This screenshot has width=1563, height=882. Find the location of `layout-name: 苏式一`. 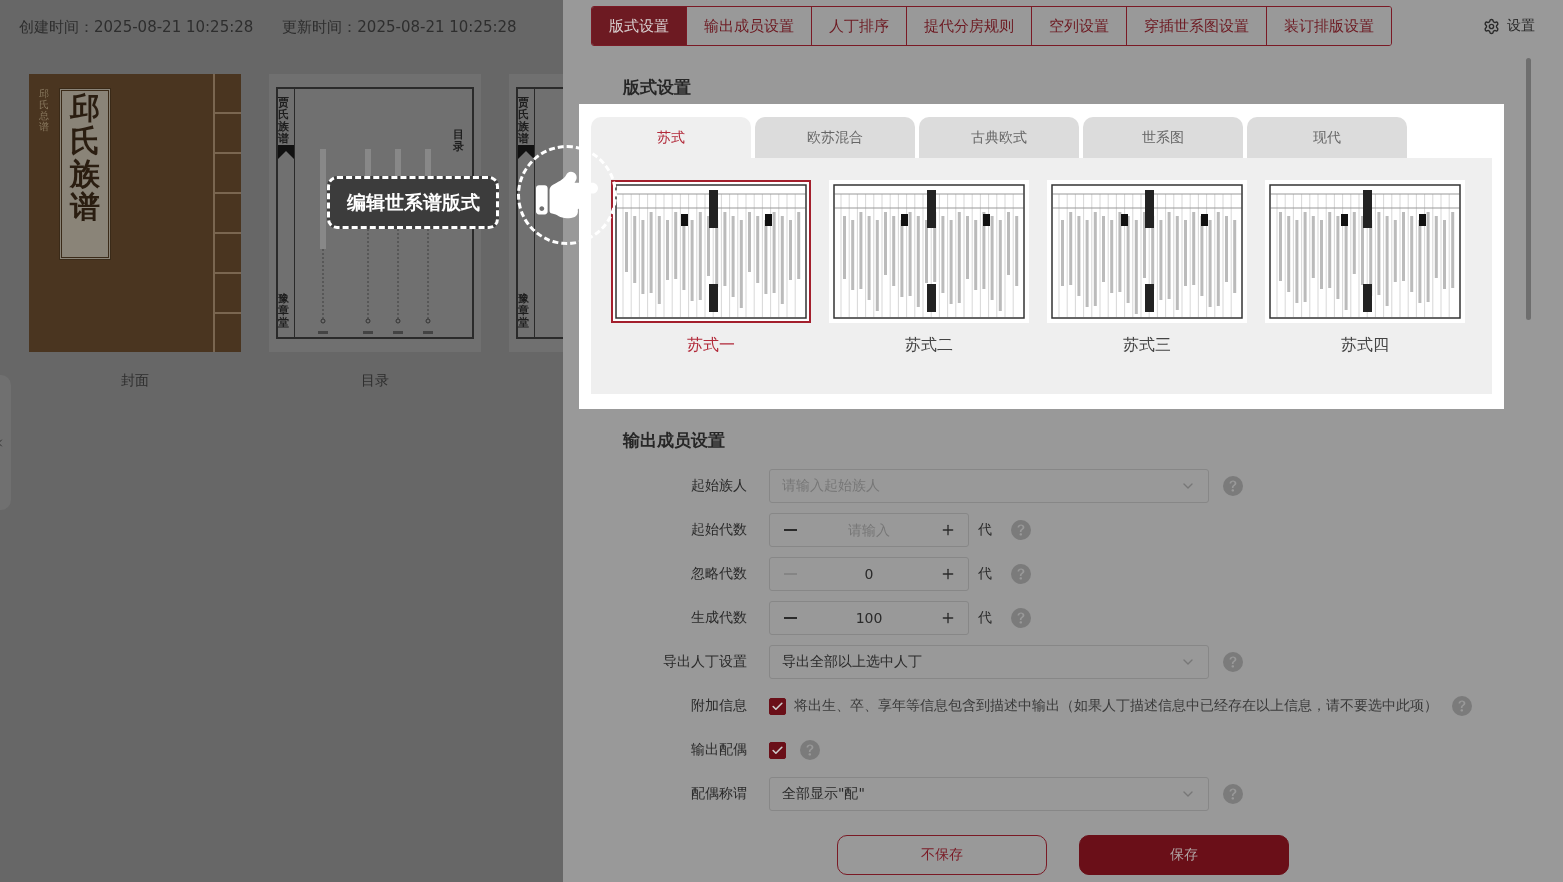

layout-name: 苏式一 is located at coordinates (711, 345).